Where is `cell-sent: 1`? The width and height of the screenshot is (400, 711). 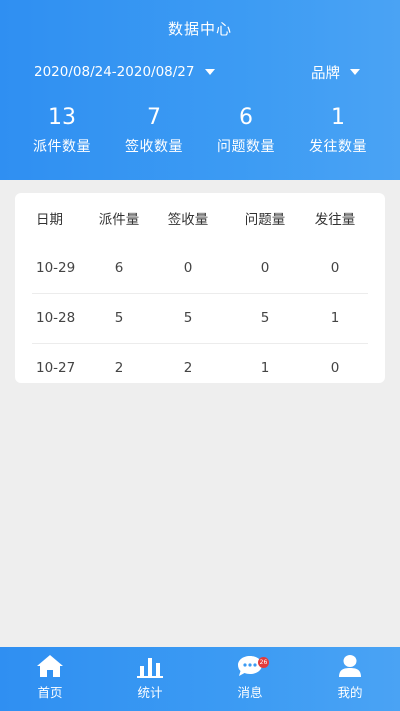
cell-sent: 1 is located at coordinates (335, 317).